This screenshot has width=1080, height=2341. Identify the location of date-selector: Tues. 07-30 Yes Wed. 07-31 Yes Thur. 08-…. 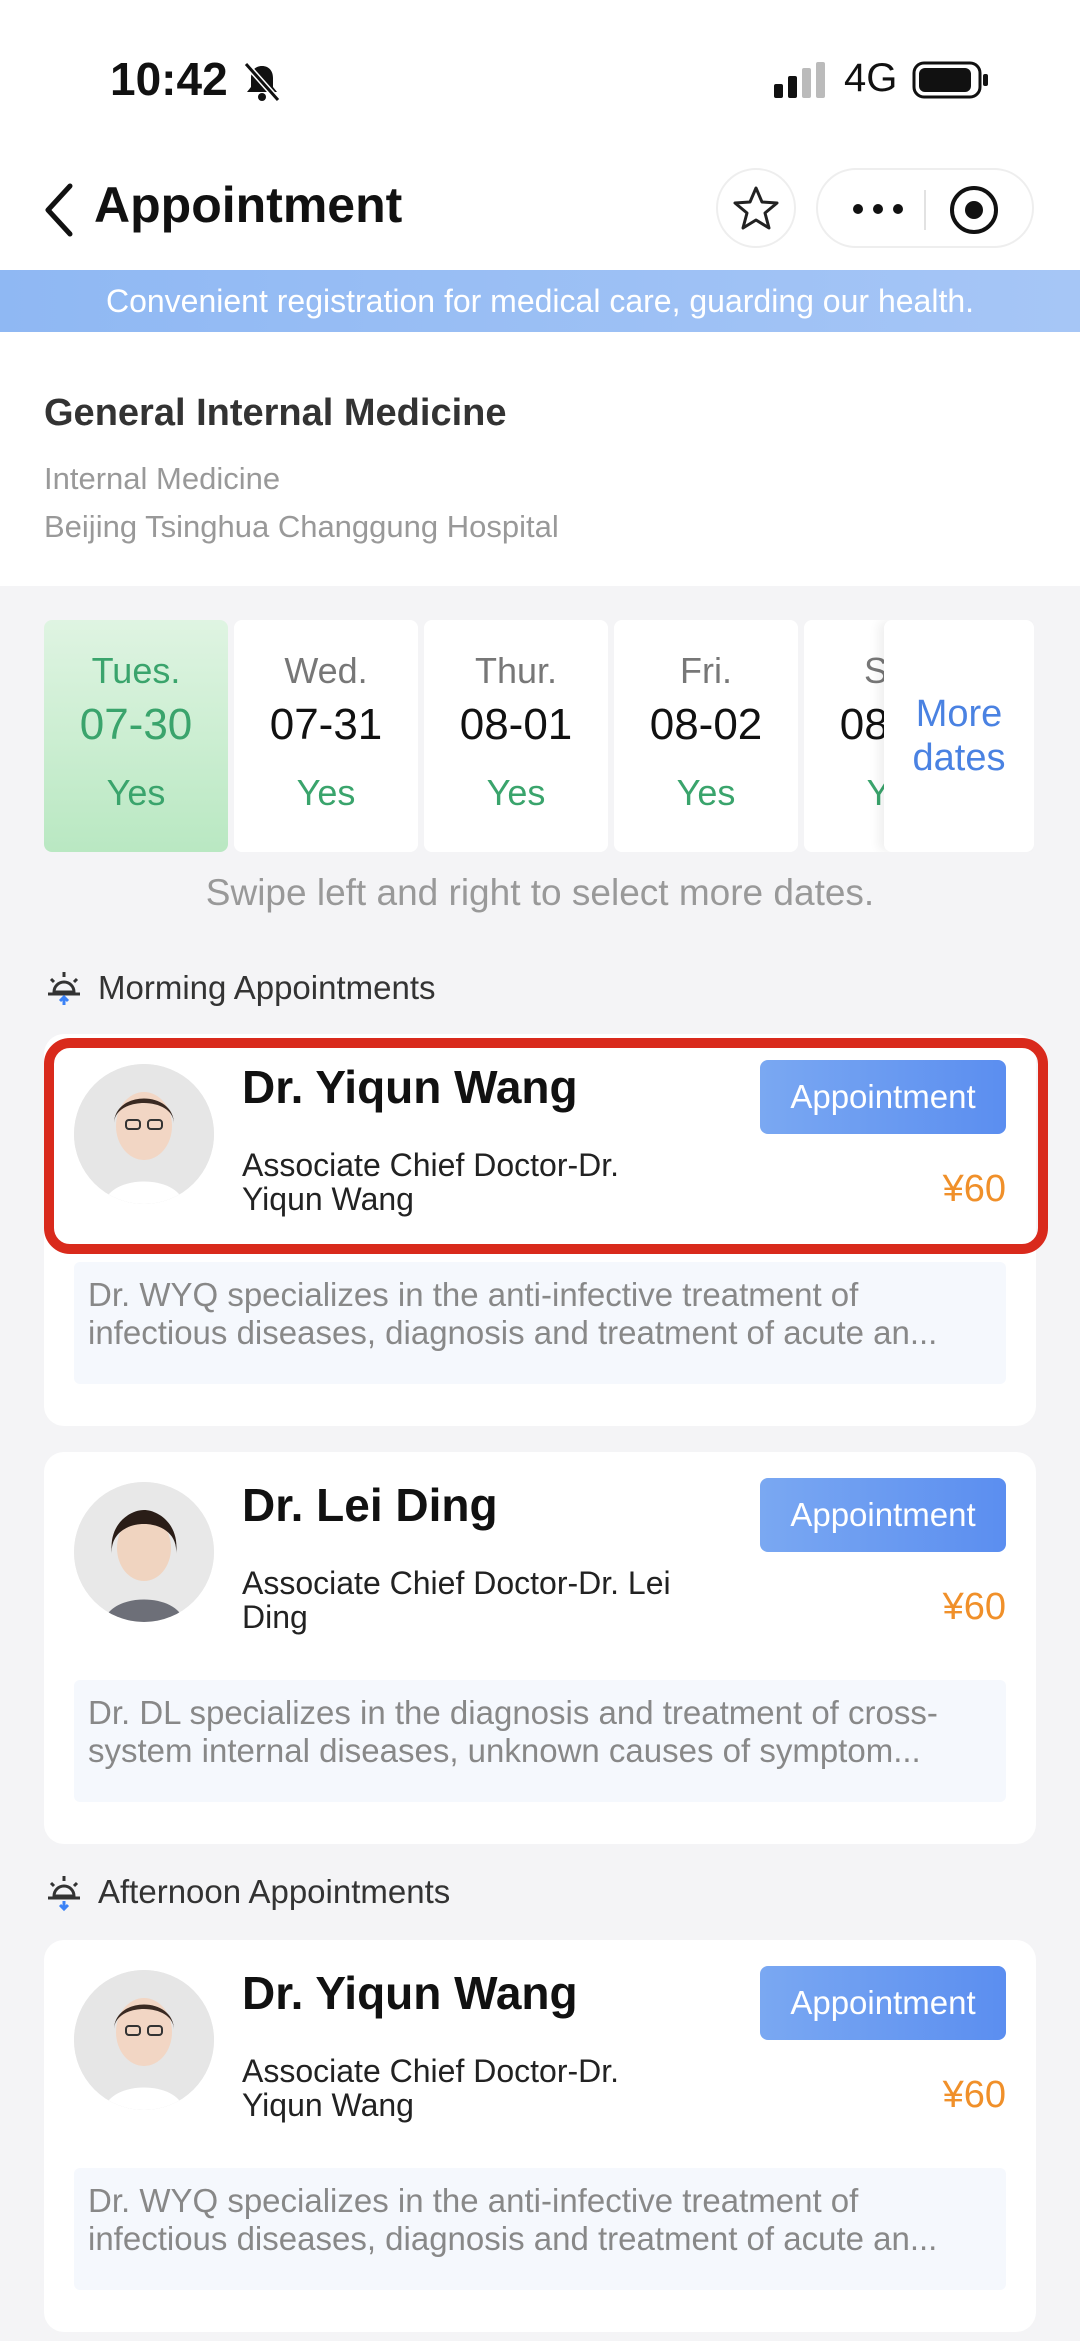
(539, 736).